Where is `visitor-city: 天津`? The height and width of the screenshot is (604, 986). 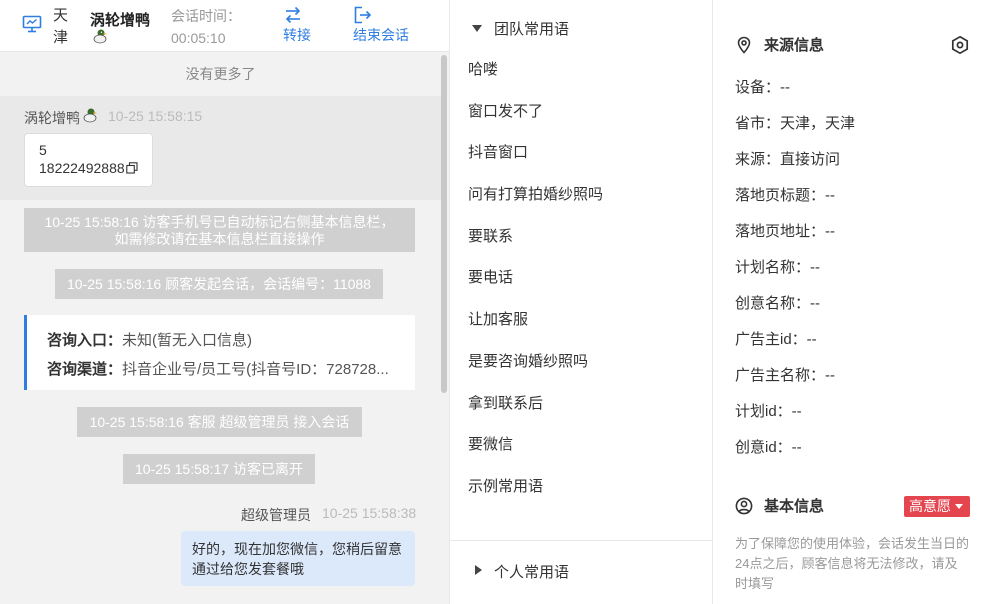
visitor-city: 天津 is located at coordinates (61, 26).